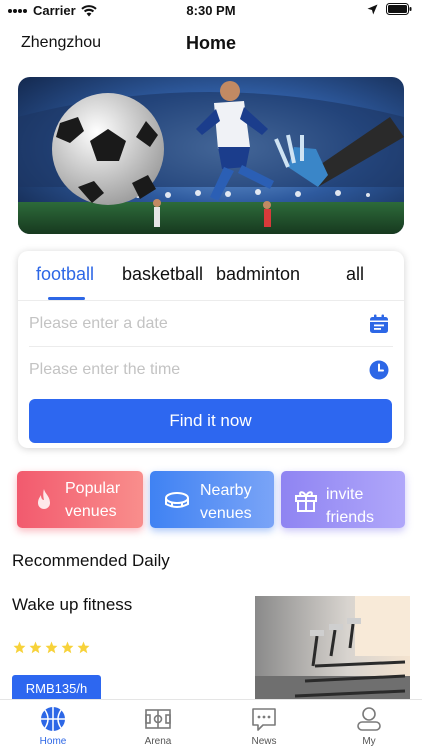 The image size is (422, 750). Describe the element at coordinates (194, 370) in the screenshot. I see `time-input` at that location.